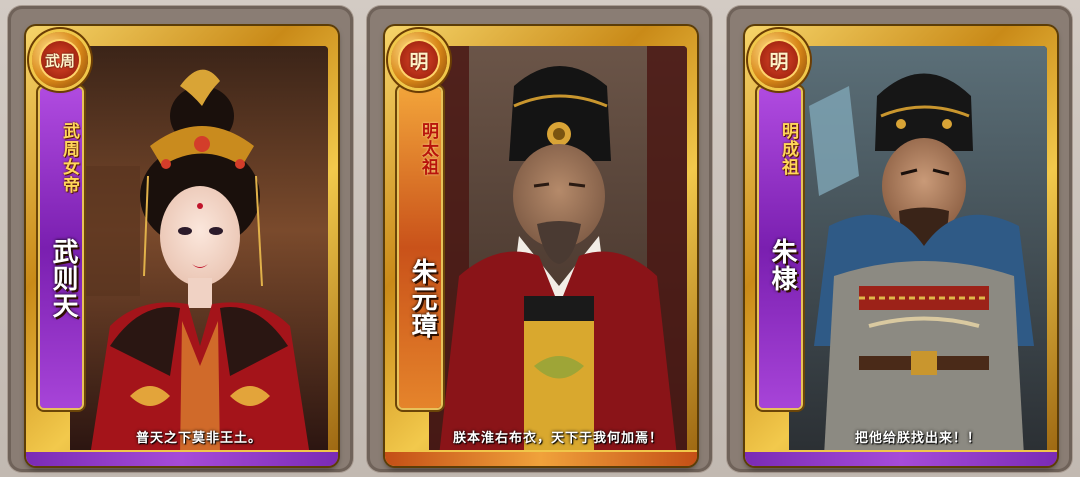 Image resolution: width=1080 pixels, height=477 pixels. What do you see at coordinates (422, 298) in the screenshot?
I see `hero-name: 朱元璋` at bounding box center [422, 298].